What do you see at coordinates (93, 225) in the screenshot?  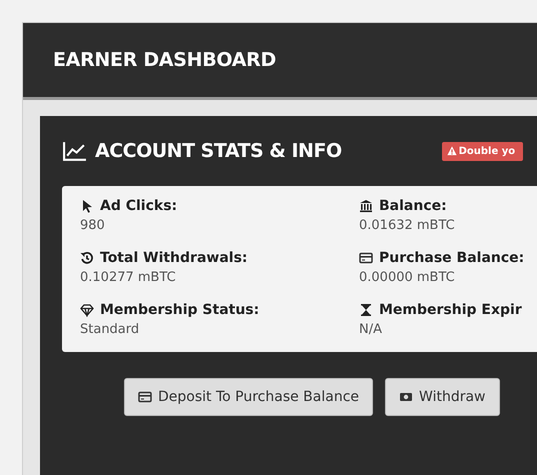 I see `stat-value: 980` at bounding box center [93, 225].